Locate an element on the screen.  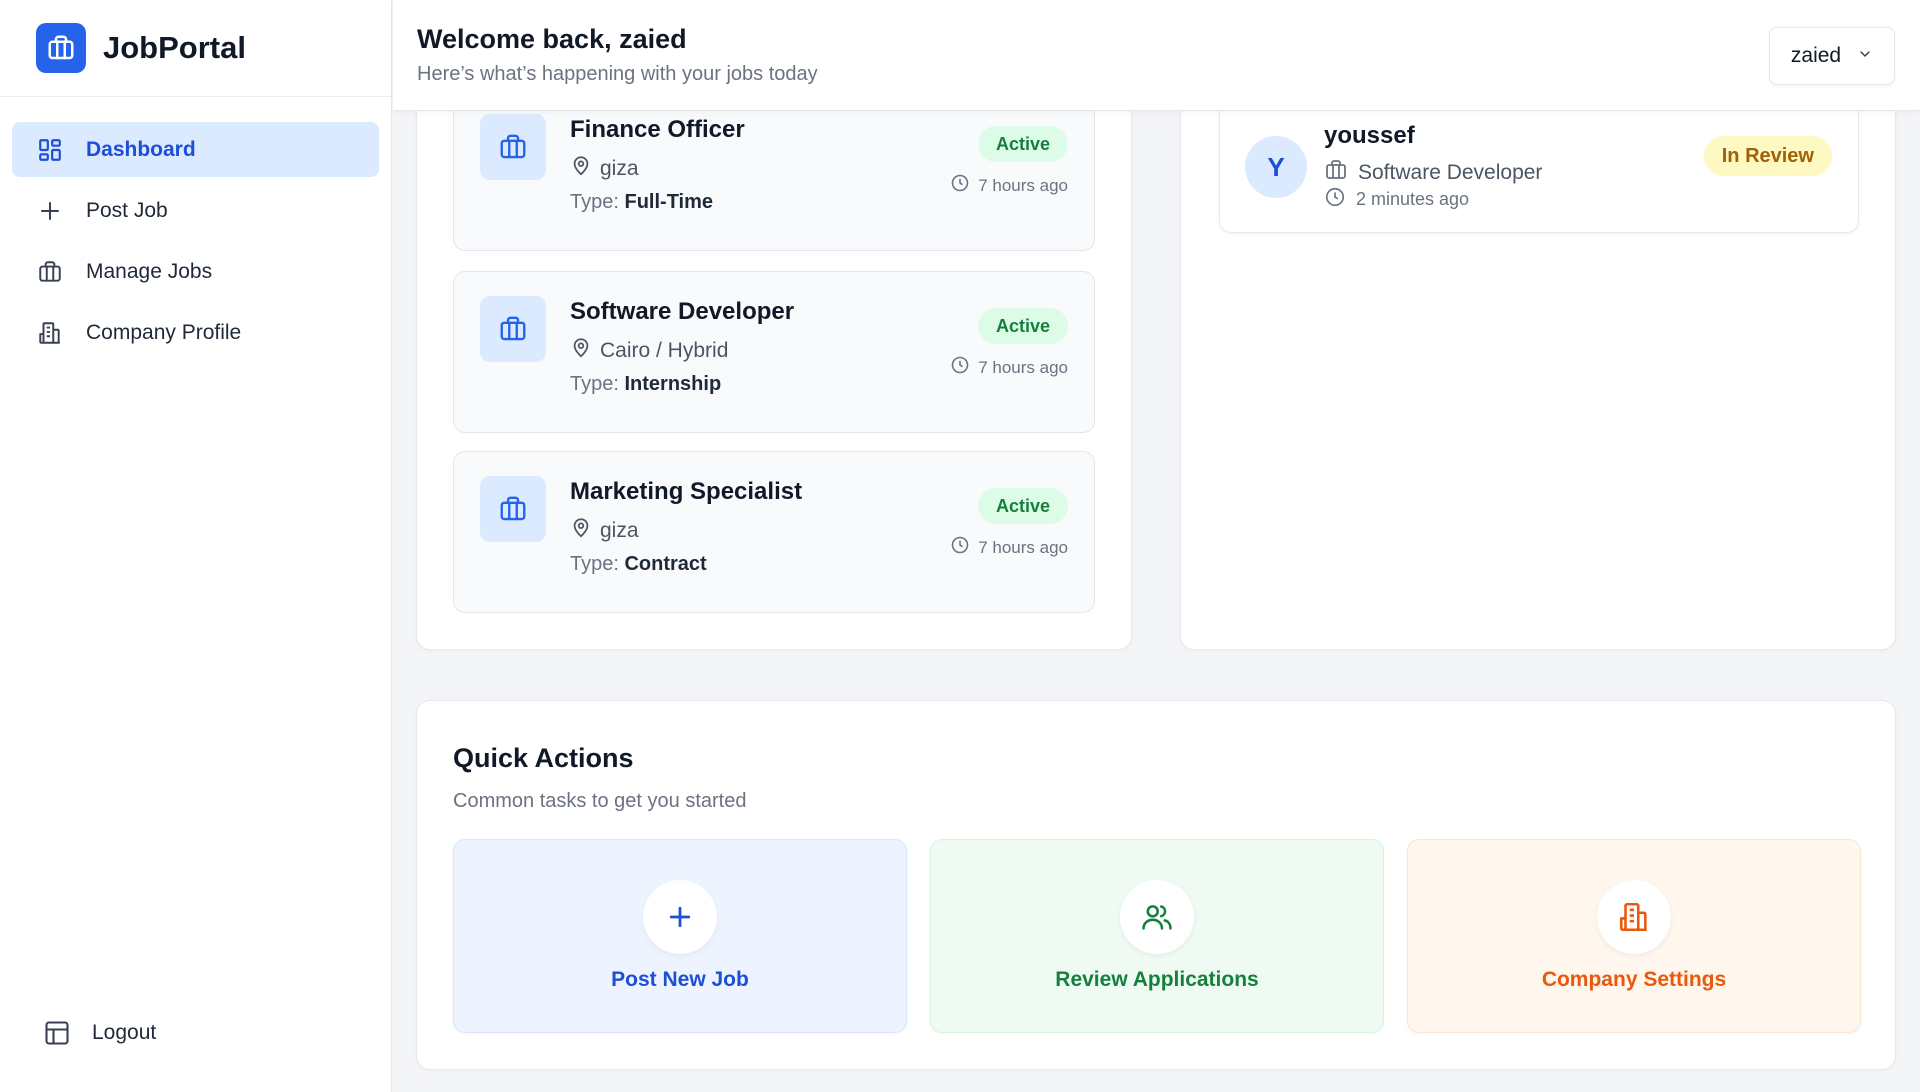
sidebar-item-post-job: Post Job is located at coordinates (195, 210).